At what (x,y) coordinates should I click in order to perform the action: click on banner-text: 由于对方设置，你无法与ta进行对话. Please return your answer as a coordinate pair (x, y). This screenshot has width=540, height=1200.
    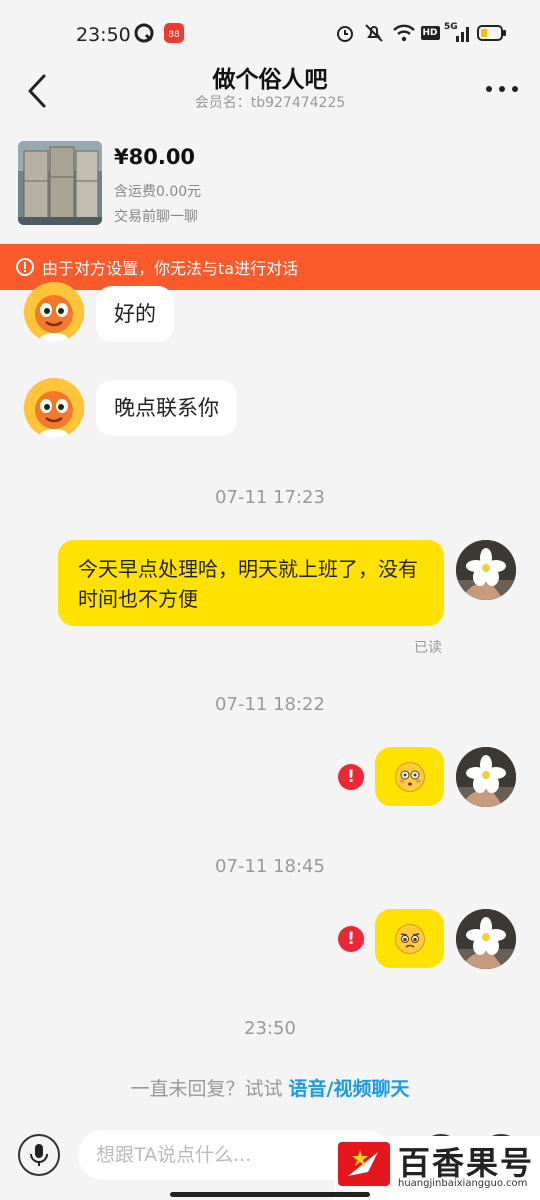
    Looking at the image, I should click on (170, 268).